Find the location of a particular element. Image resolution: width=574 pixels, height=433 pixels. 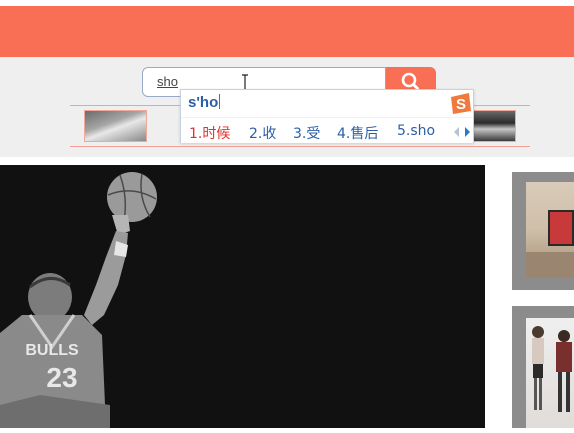

ime-candidate-popup: s'ho S 1.时候 2.收 3.受 4.售后 5.sho is located at coordinates (327, 116).